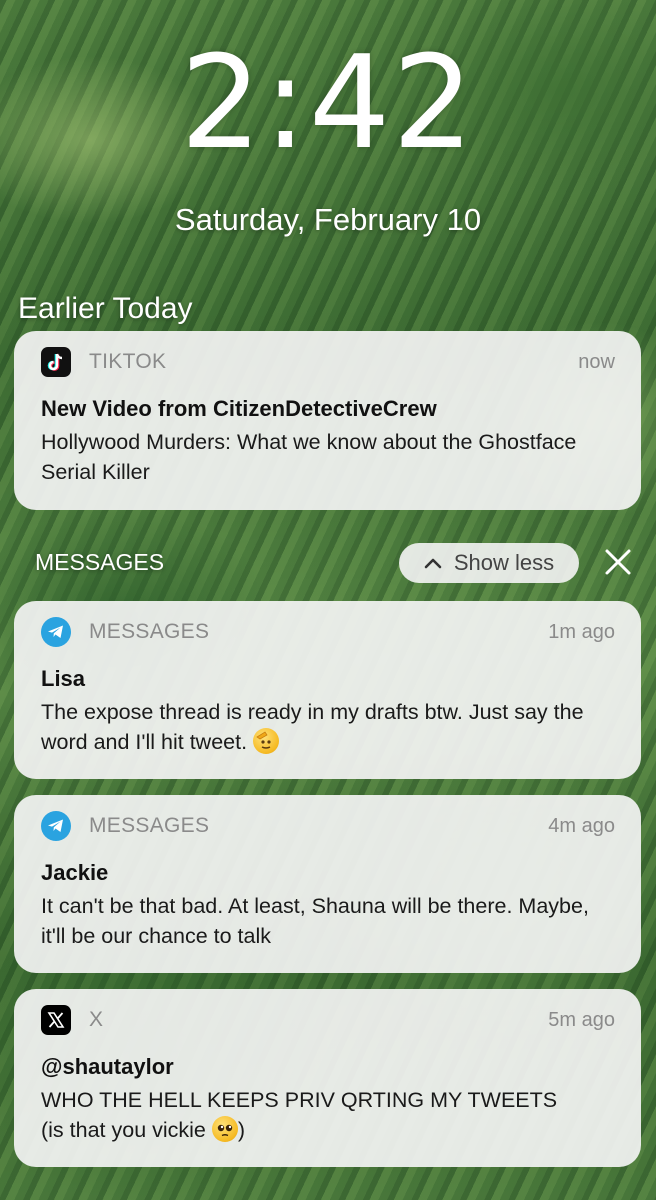  I want to click on x-handle: @shautaylor, so click(107, 1066).